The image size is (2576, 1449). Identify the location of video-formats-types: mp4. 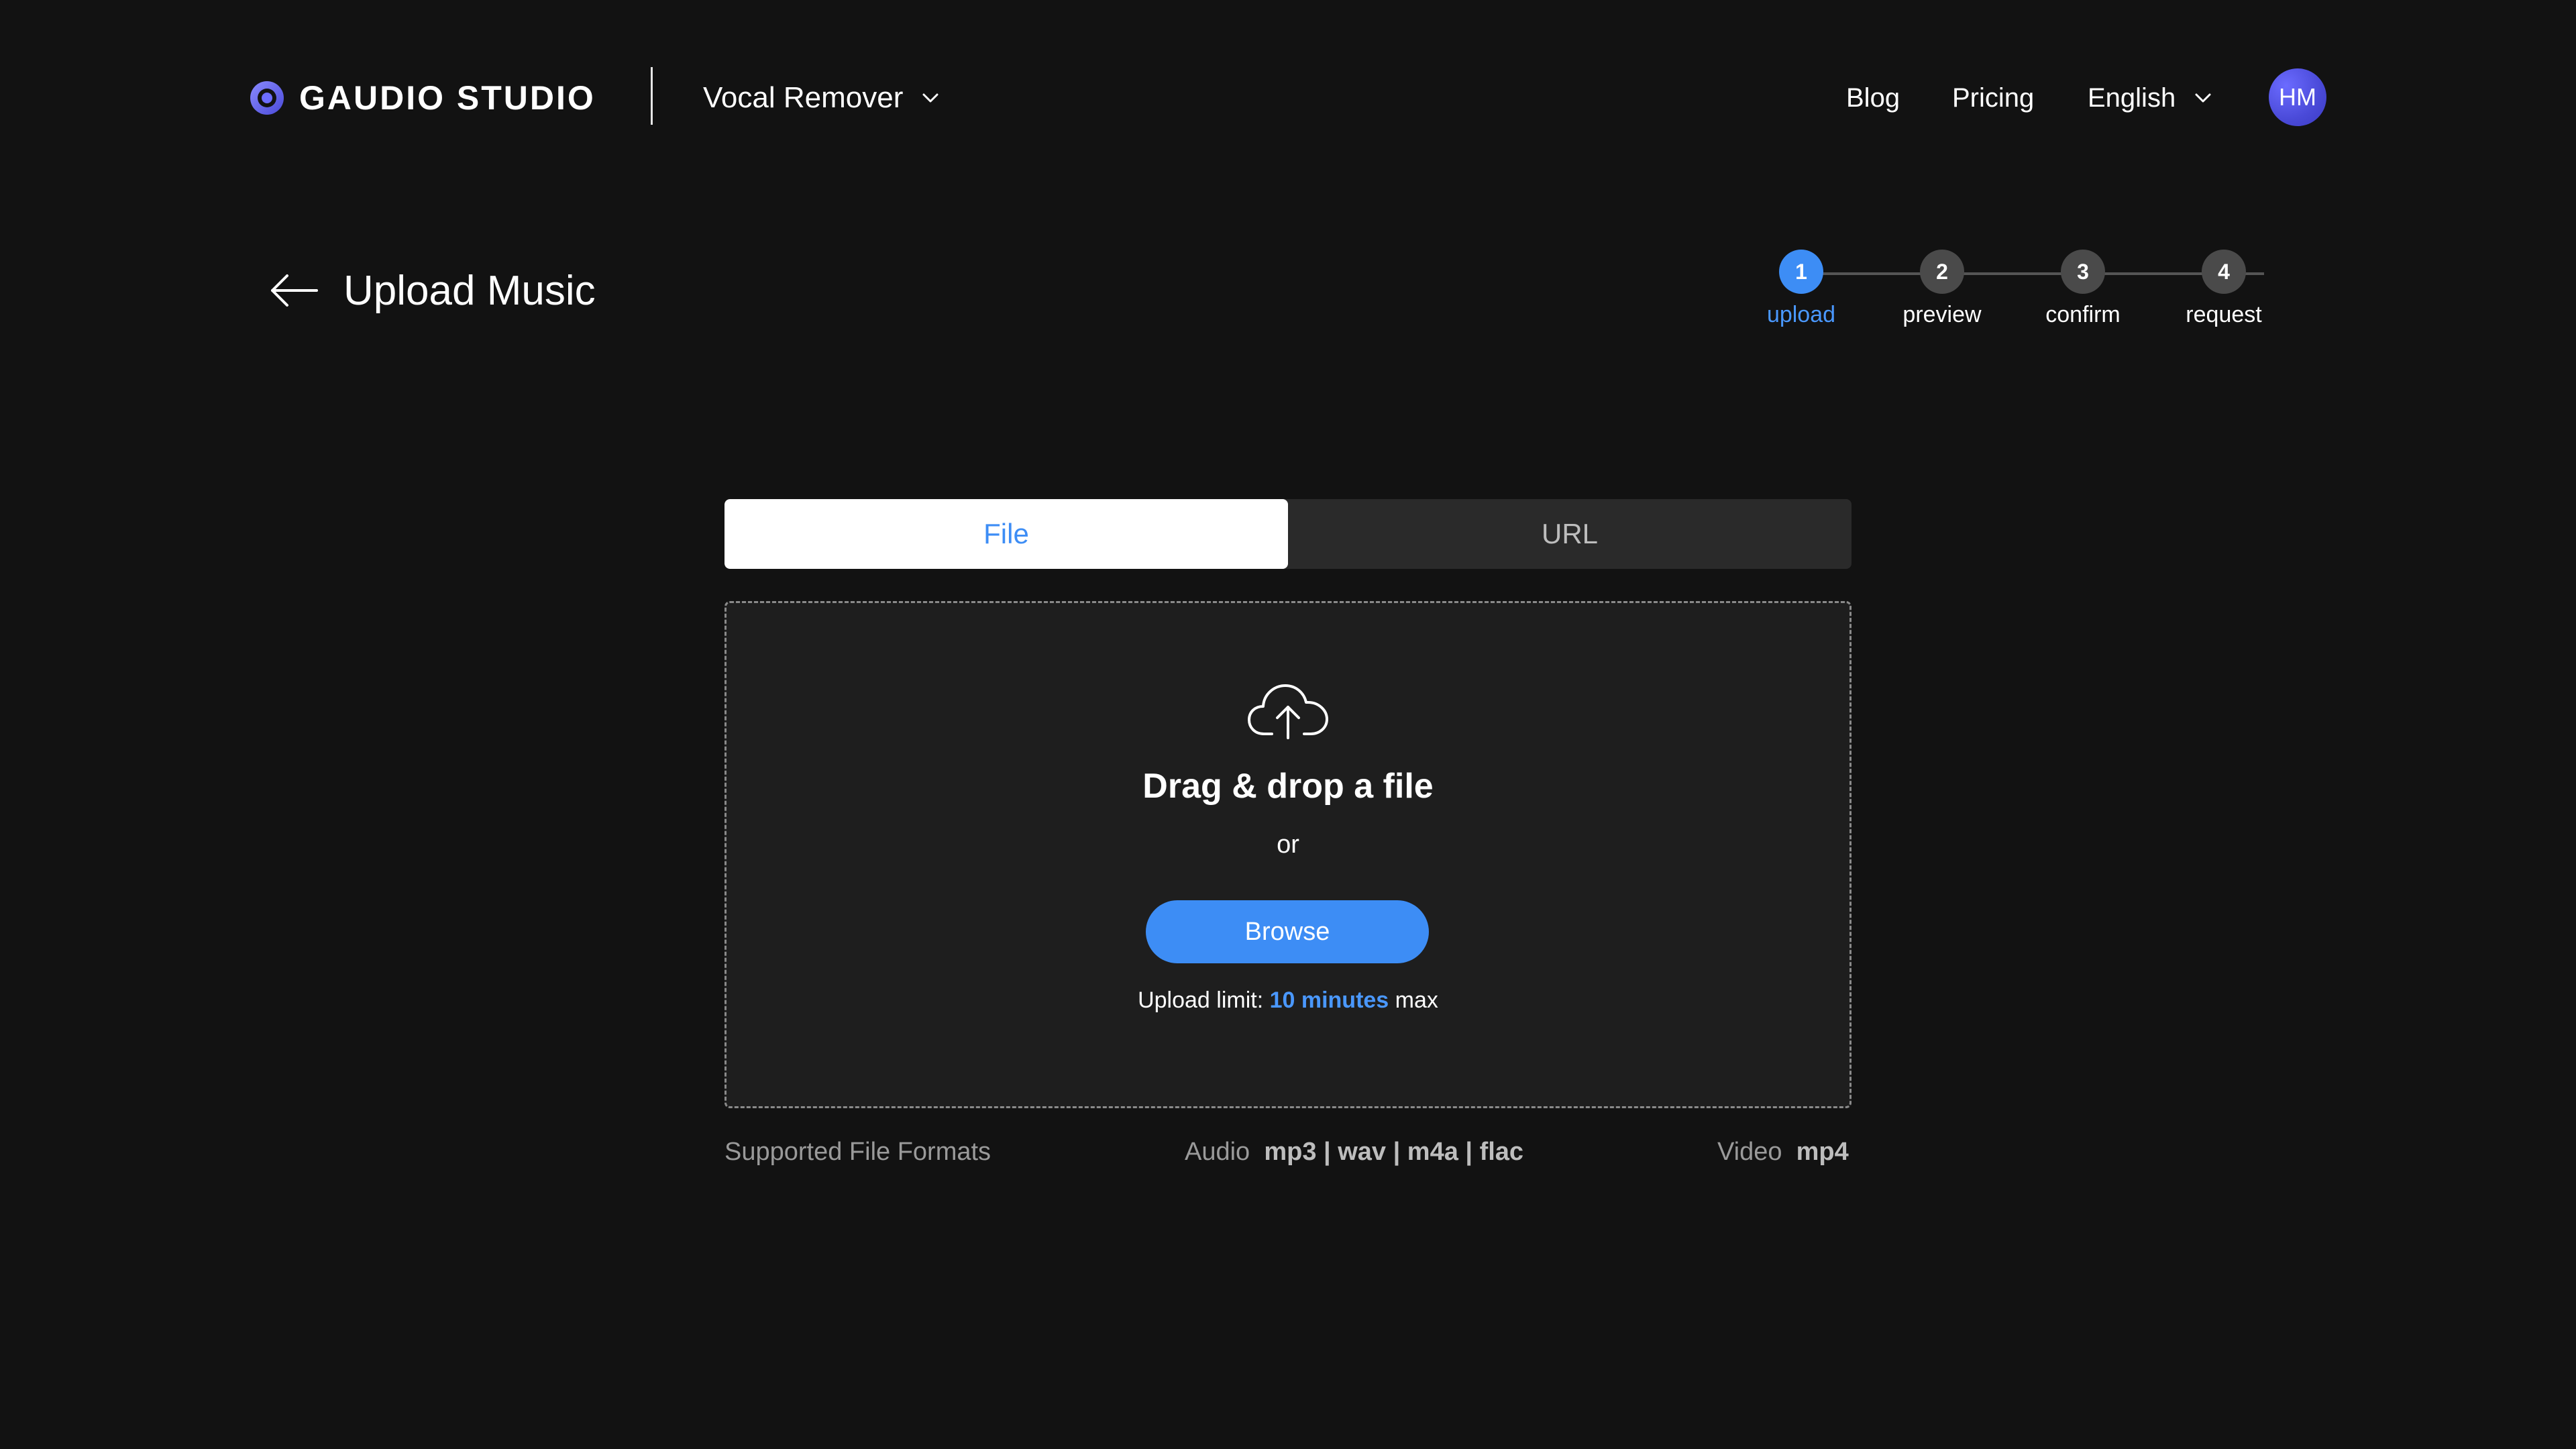
(1822, 1152).